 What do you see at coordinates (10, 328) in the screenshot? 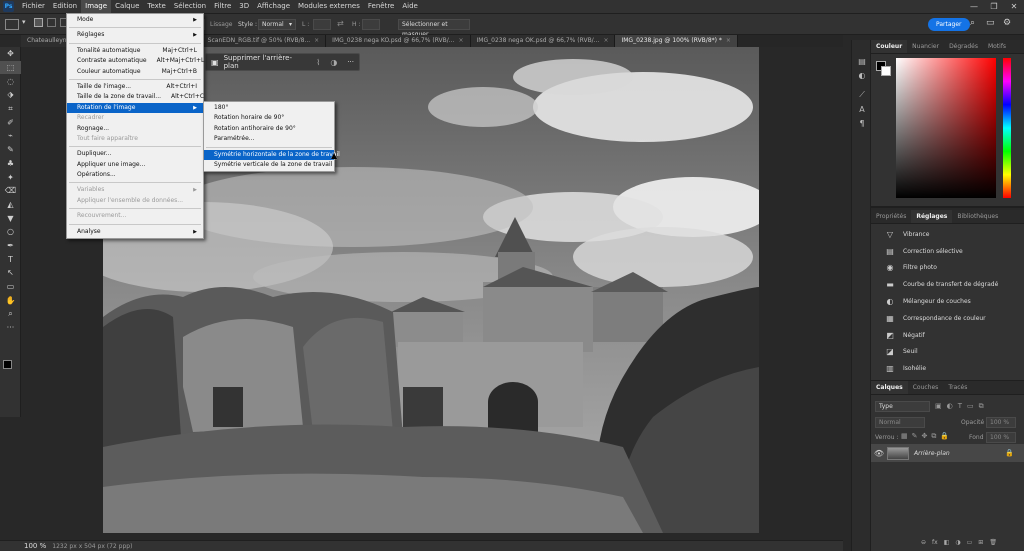
I see `tool-icon-20: ···` at bounding box center [10, 328].